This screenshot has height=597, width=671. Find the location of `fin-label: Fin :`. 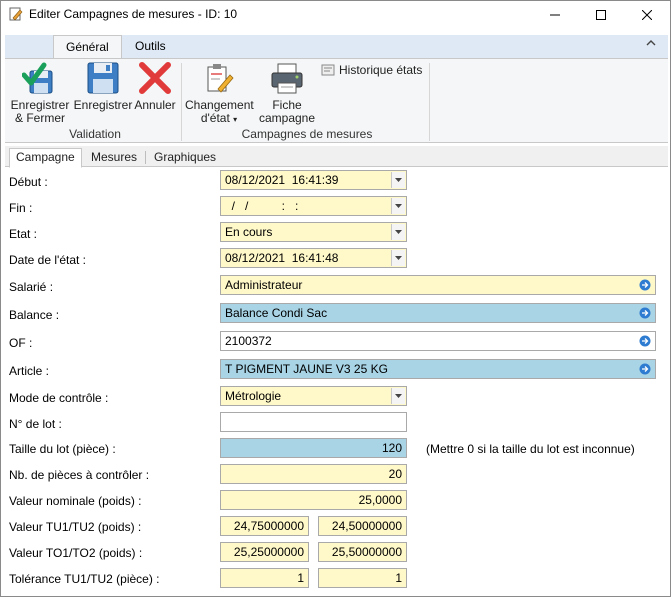

fin-label: Fin : is located at coordinates (21, 208).